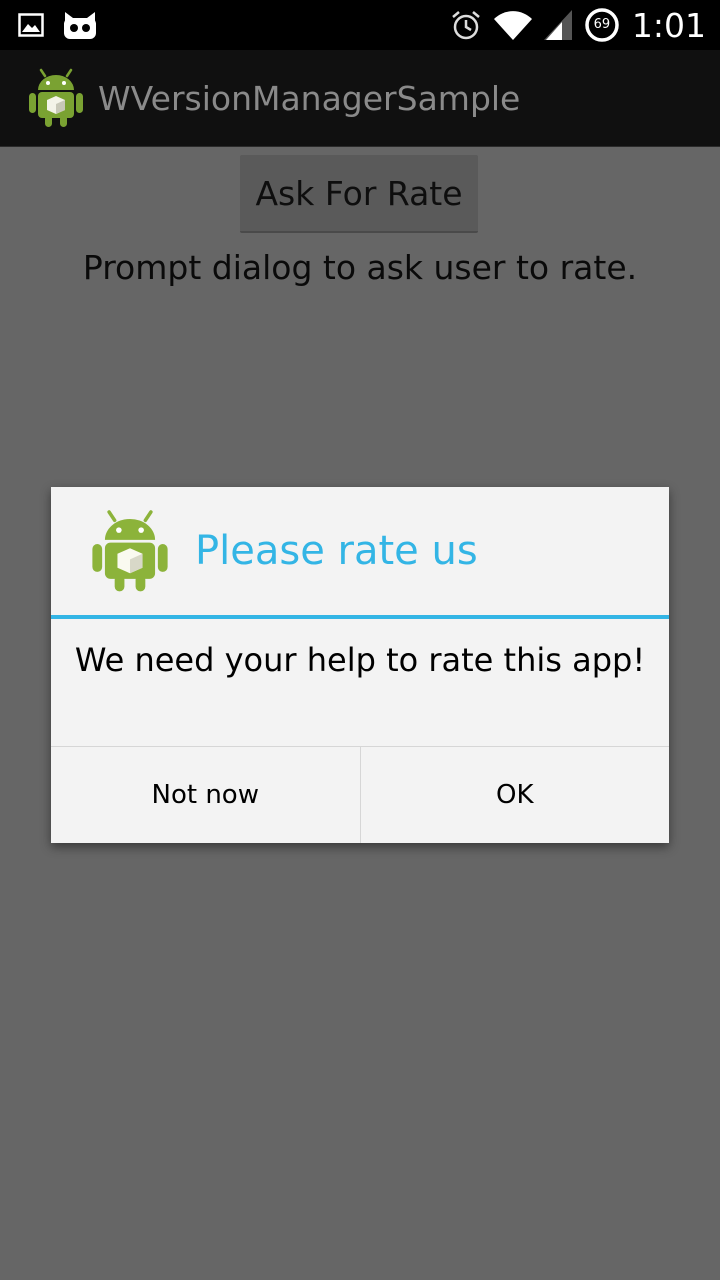 This screenshot has width=720, height=1280. I want to click on battery-icon: 69, so click(602, 25).